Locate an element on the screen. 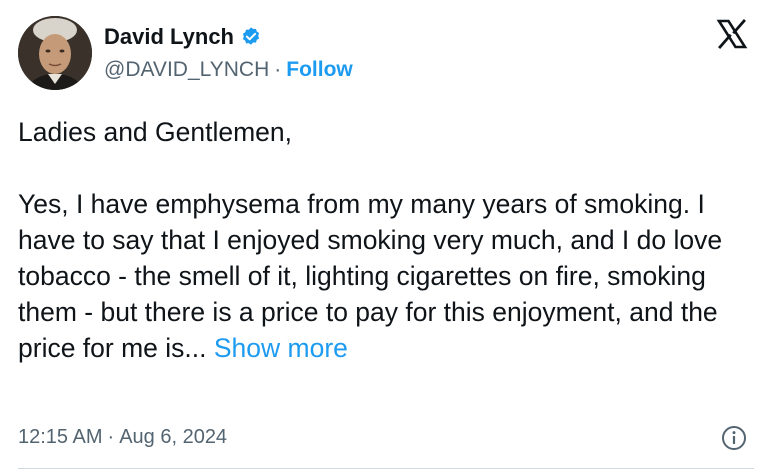  show-more-link: Show more is located at coordinates (281, 348).